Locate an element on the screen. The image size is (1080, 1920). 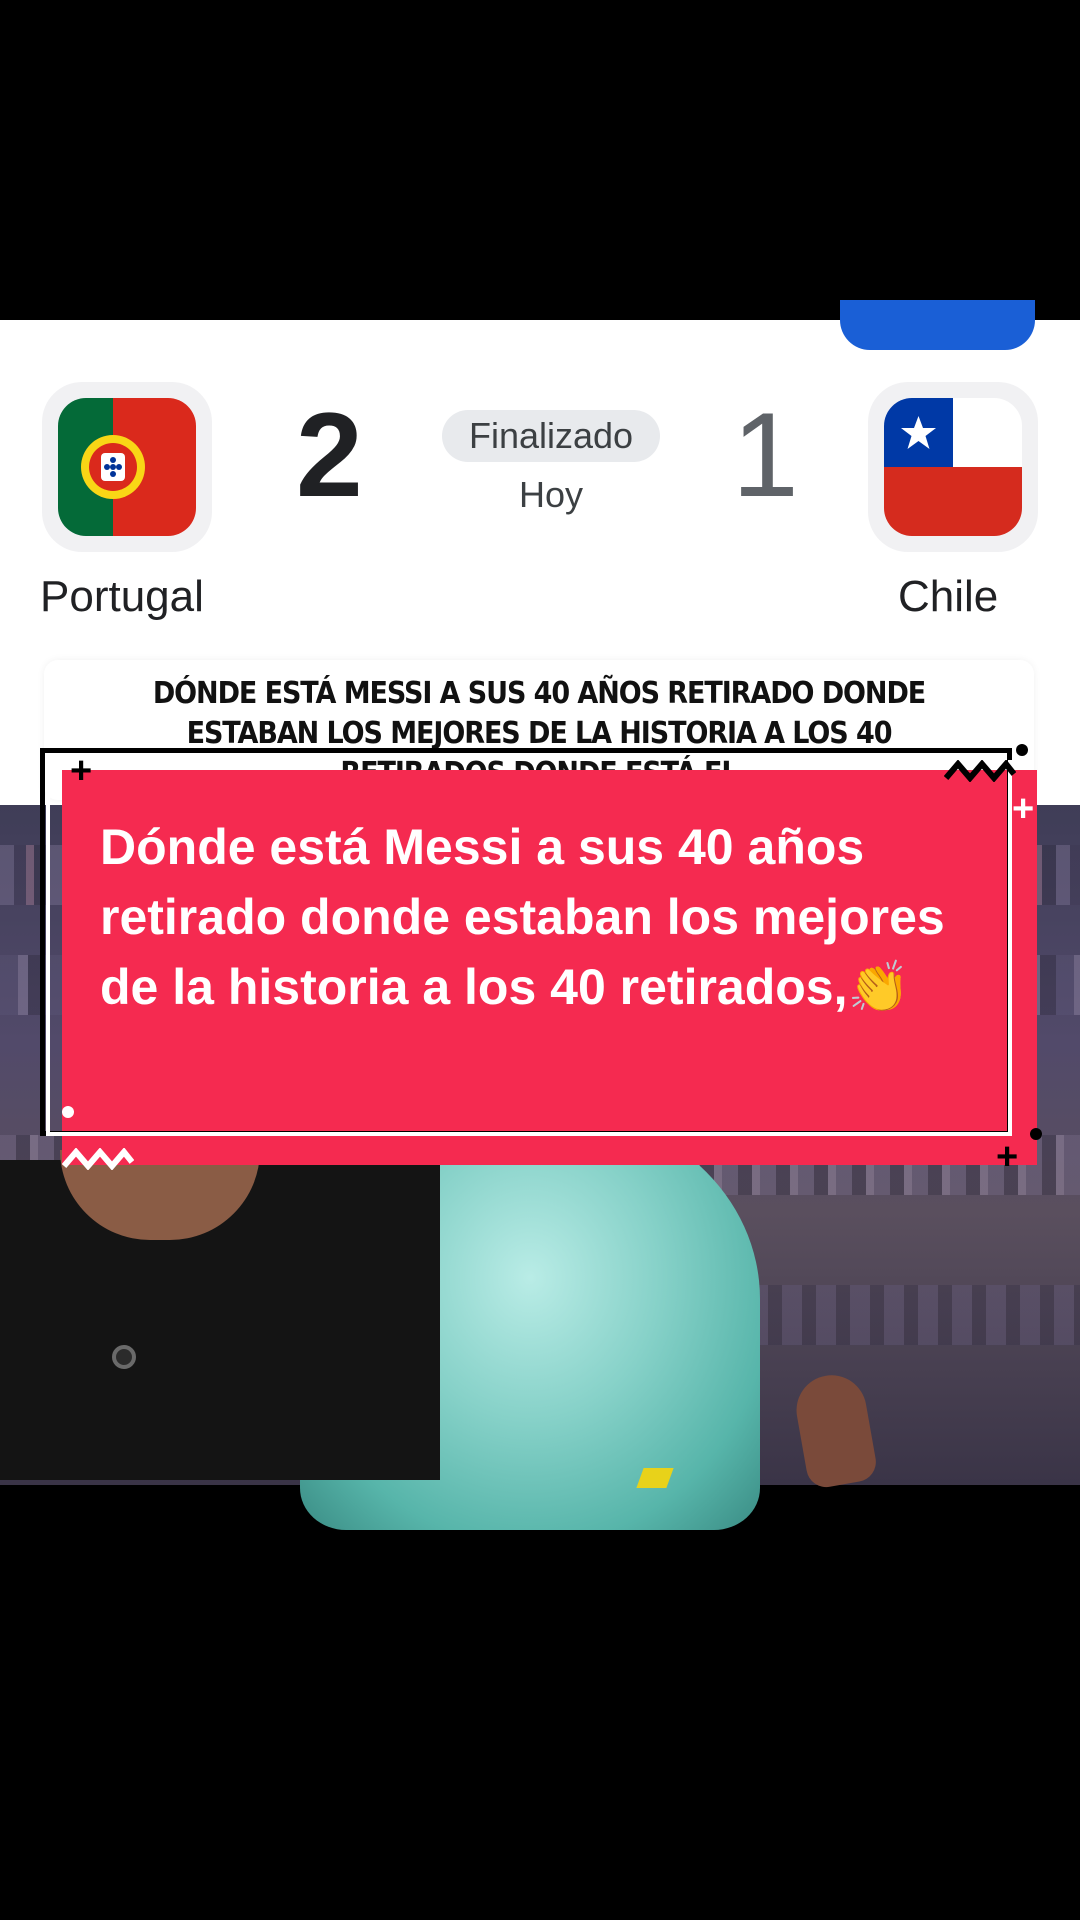
match-status-badge: Finalizado is located at coordinates (551, 436).